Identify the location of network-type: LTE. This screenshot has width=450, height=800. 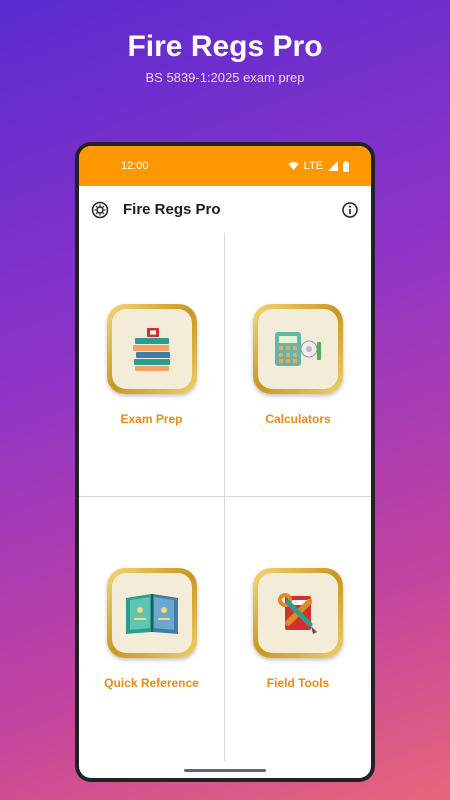
(313, 166).